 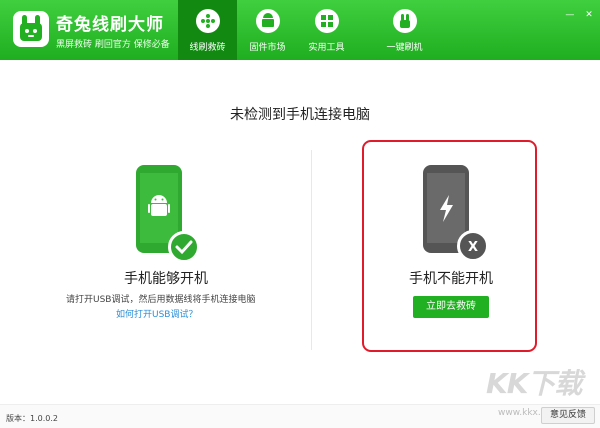 I want to click on grid-icon, so click(x=327, y=21).